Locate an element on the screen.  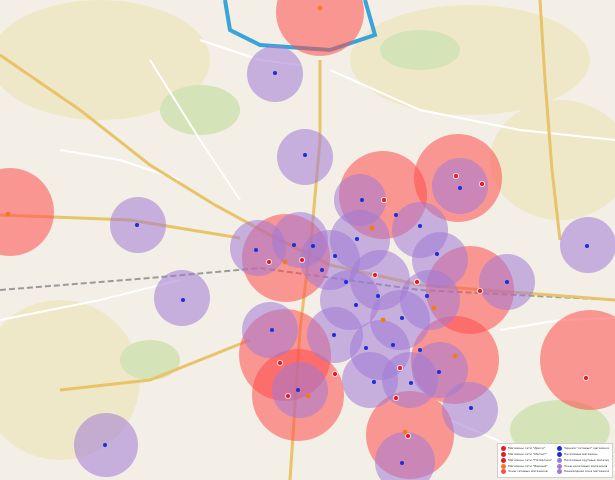
legend-label: Несетевые крупные магазины is located at coordinates (586, 459).